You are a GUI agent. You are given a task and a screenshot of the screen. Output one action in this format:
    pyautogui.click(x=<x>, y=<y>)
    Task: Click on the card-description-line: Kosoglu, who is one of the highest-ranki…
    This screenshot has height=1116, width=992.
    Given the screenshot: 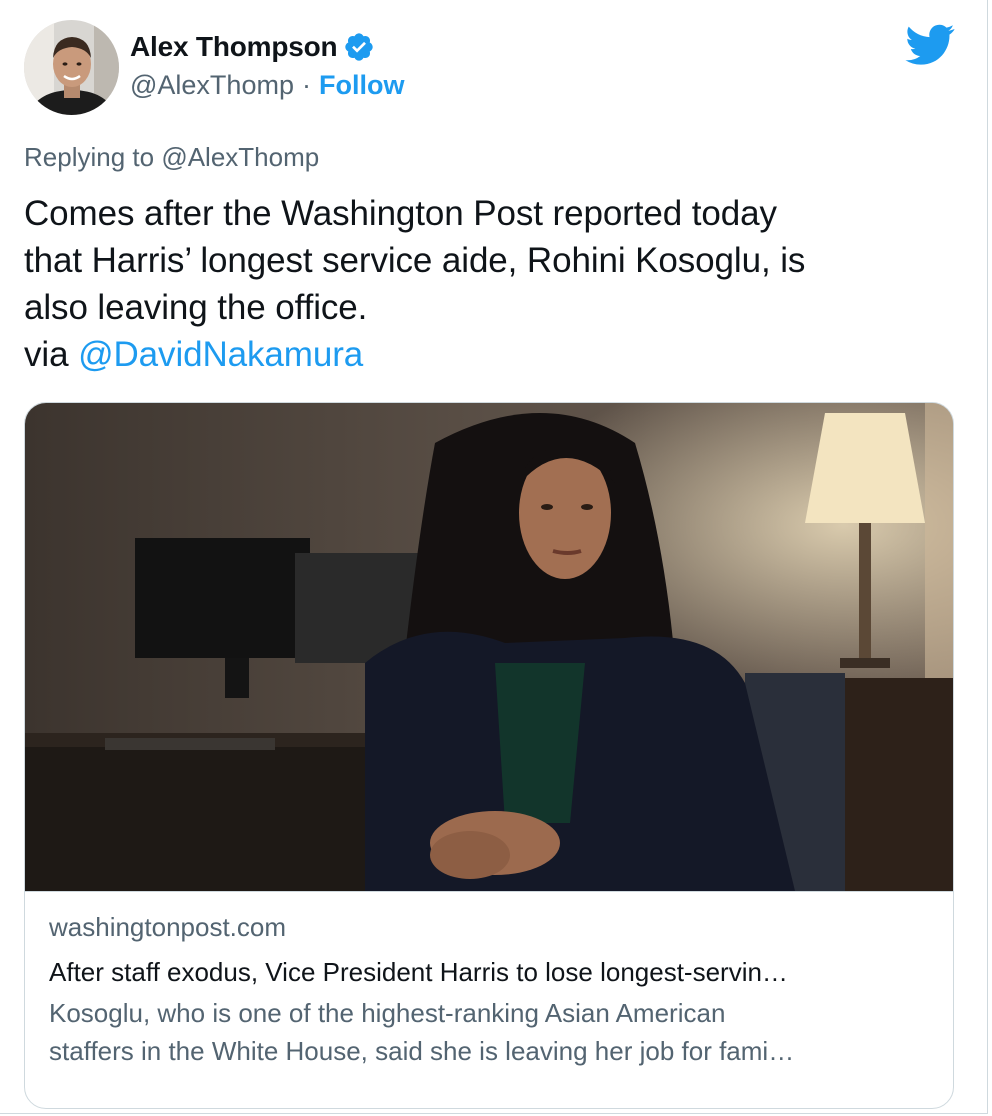 What is the action you would take?
    pyautogui.click(x=387, y=1013)
    